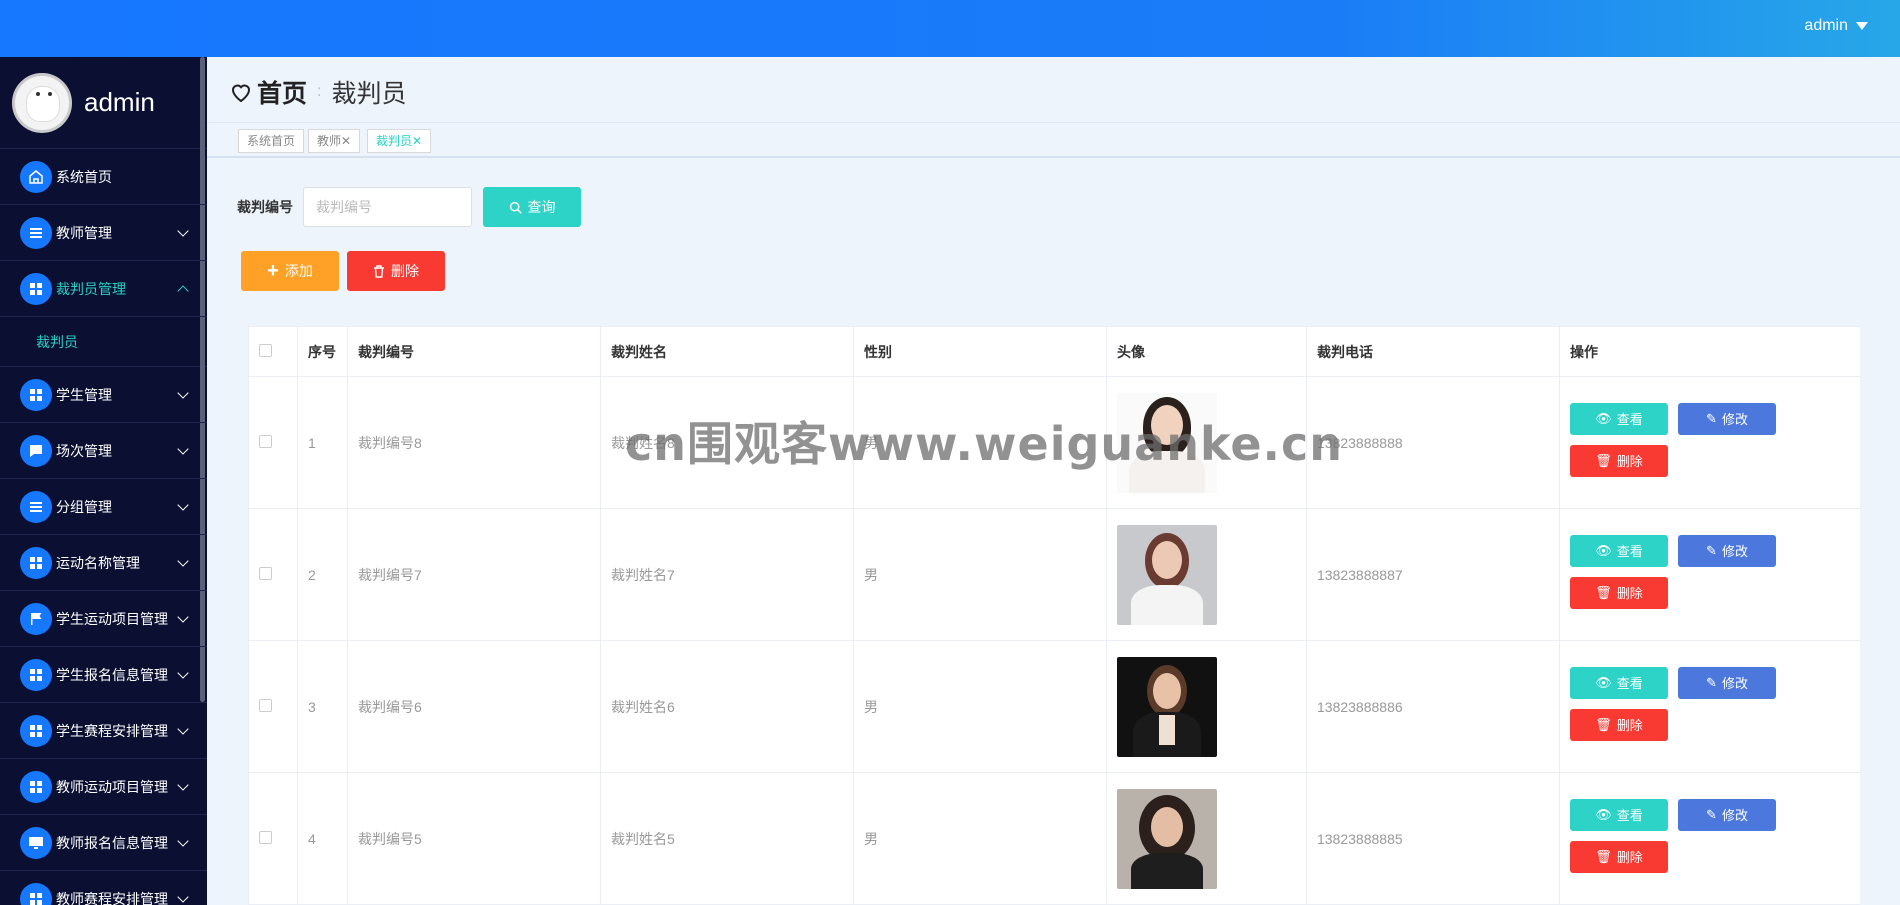 Image resolution: width=1900 pixels, height=905 pixels. I want to click on row-phone: 13823888886, so click(1433, 706).